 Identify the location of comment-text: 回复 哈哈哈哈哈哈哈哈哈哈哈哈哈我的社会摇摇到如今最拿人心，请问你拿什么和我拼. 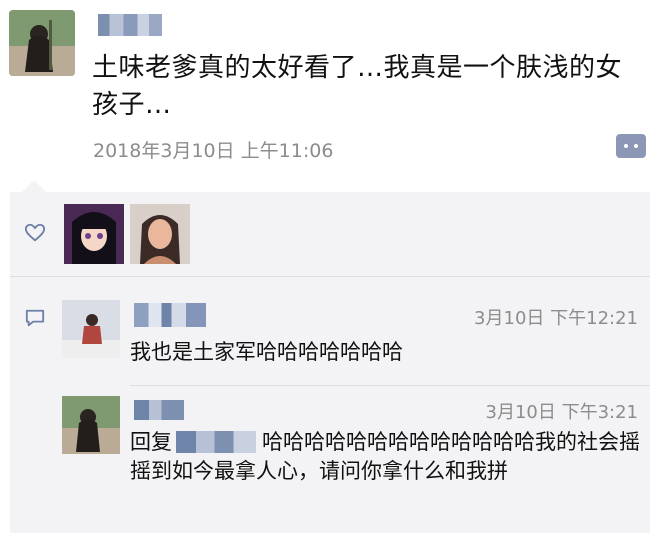
(385, 457).